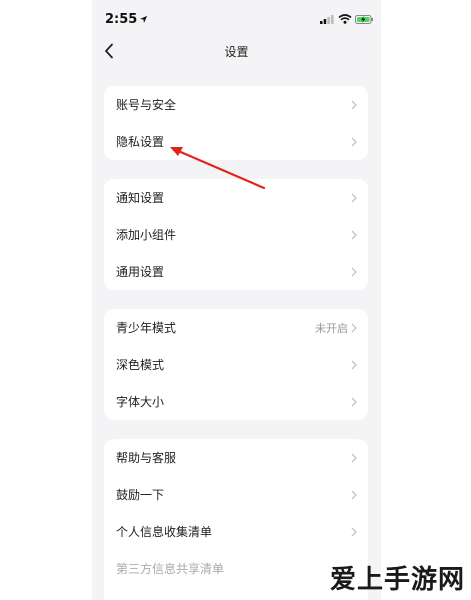  Describe the element at coordinates (170, 569) in the screenshot. I see `settings-item-label: 第三方信息共享清单` at that location.